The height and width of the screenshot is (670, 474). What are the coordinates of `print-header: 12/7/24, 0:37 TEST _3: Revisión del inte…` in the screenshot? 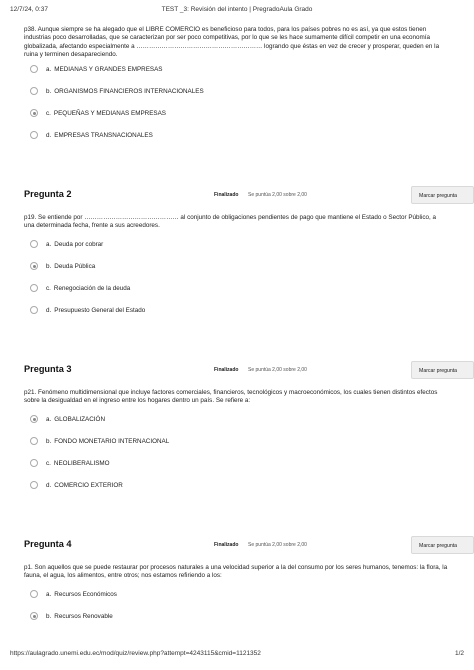 It's located at (237, 12).